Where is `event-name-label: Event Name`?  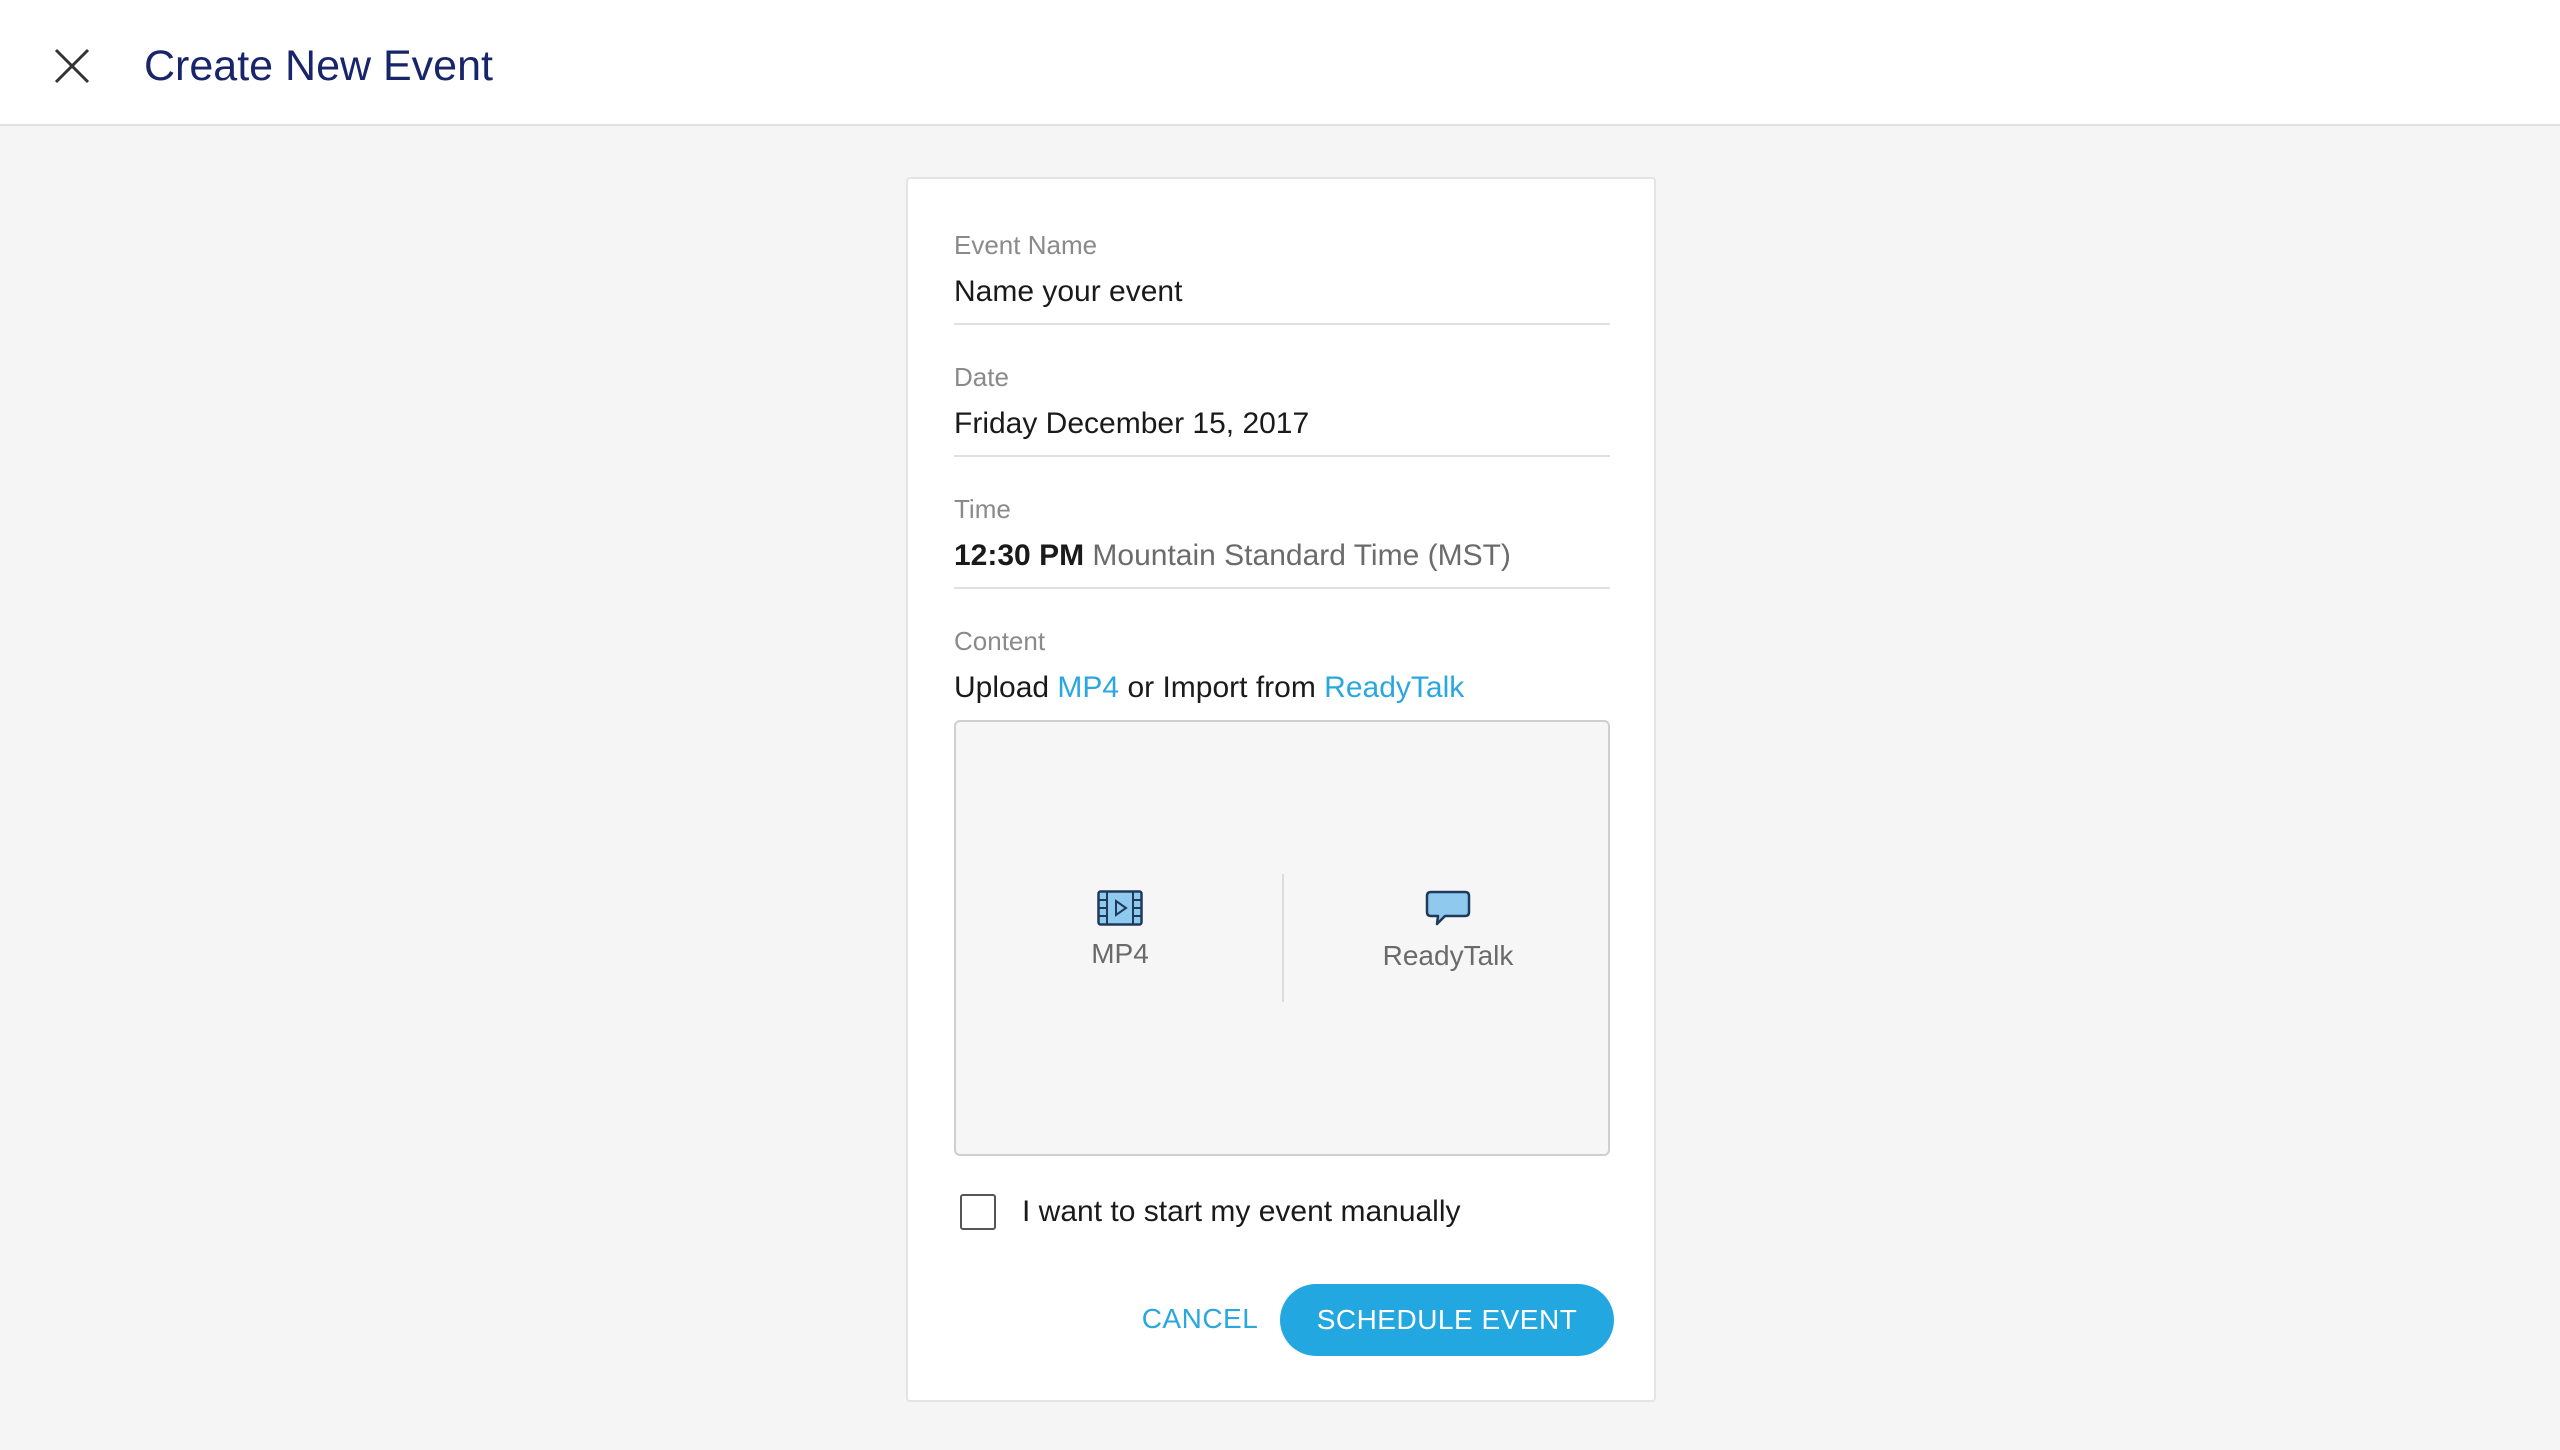
event-name-label: Event Name is located at coordinates (1026, 245).